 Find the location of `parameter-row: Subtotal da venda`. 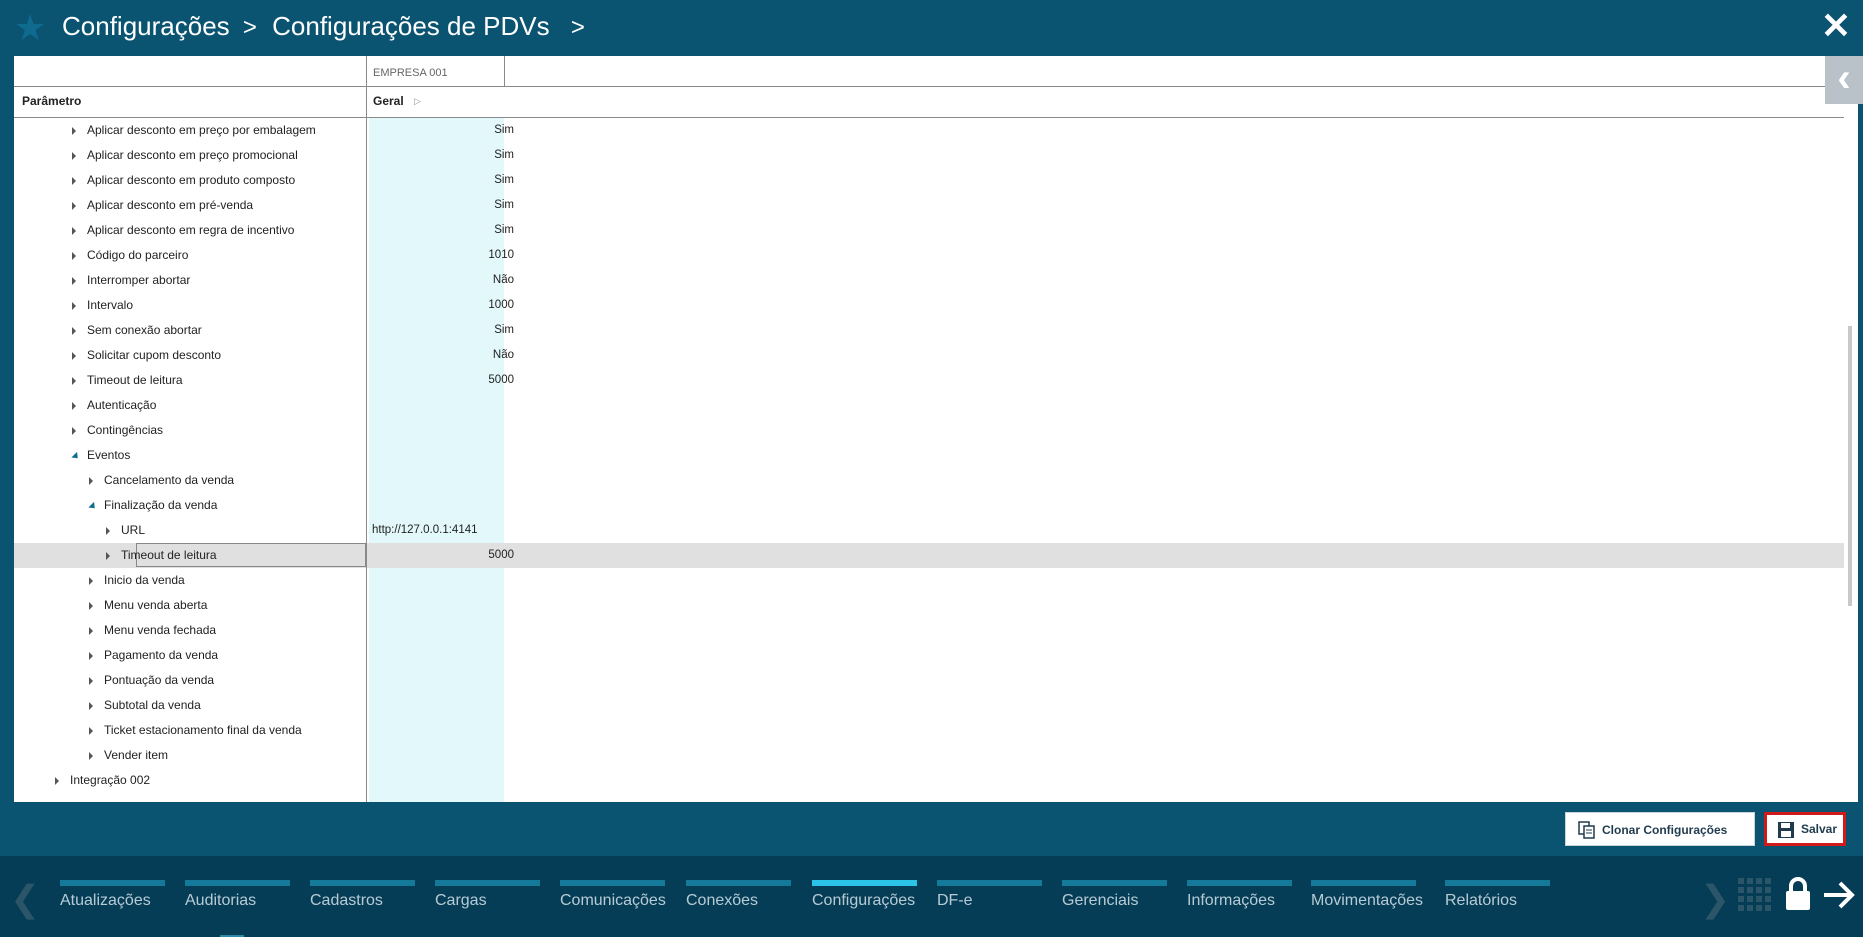

parameter-row: Subtotal da venda is located at coordinates (929, 705).